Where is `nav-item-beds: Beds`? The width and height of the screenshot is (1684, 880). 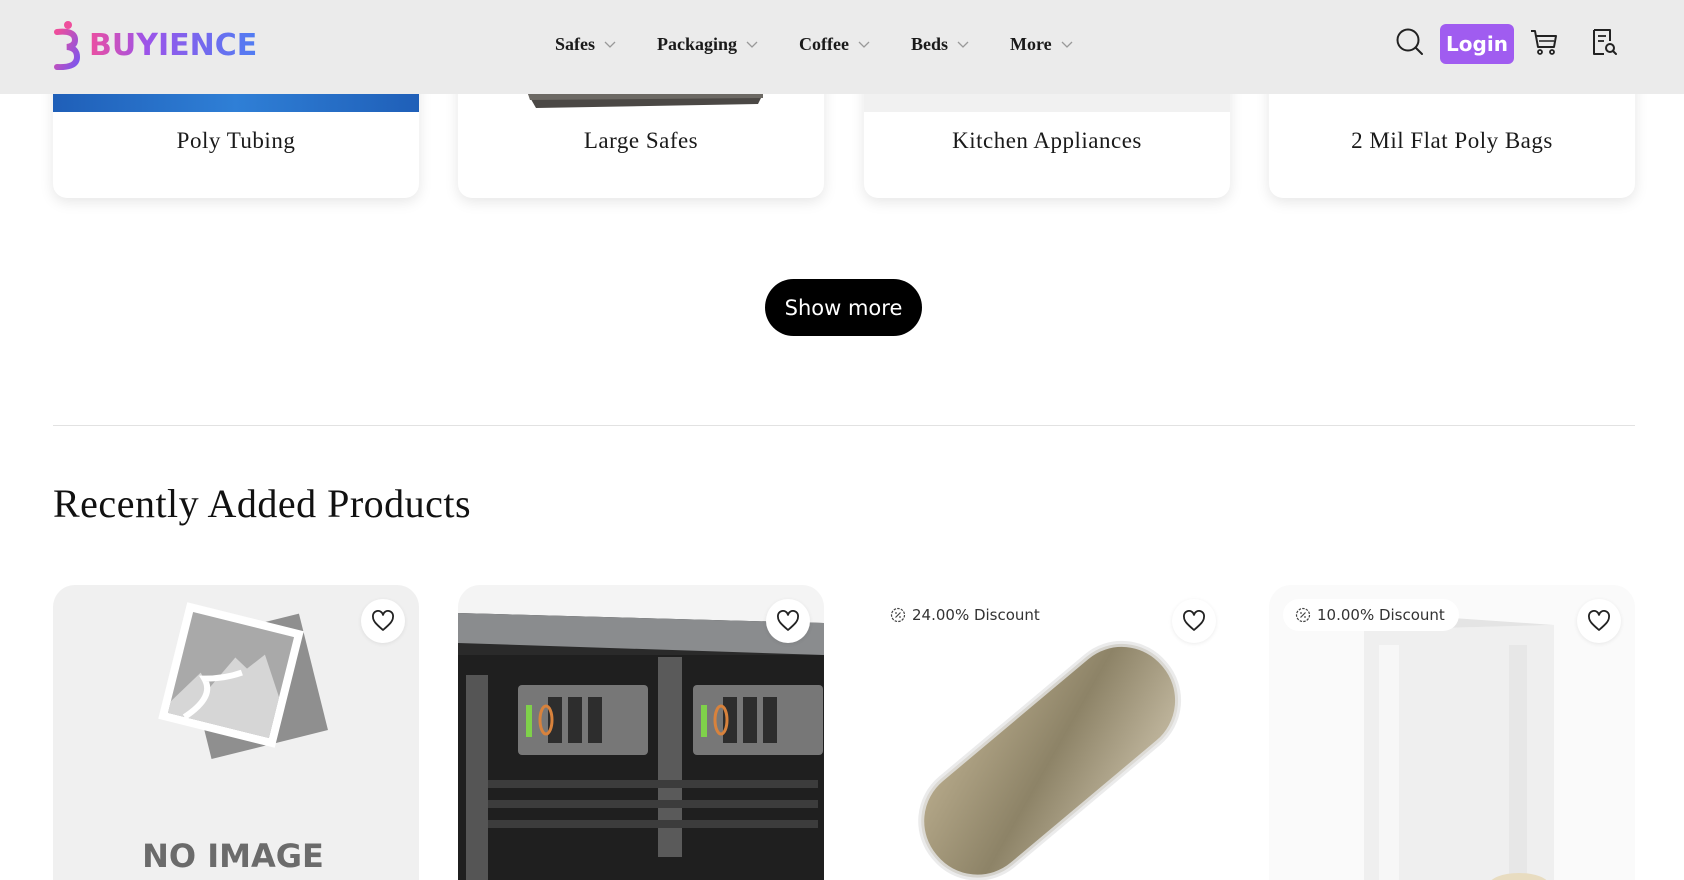 nav-item-beds: Beds is located at coordinates (940, 44).